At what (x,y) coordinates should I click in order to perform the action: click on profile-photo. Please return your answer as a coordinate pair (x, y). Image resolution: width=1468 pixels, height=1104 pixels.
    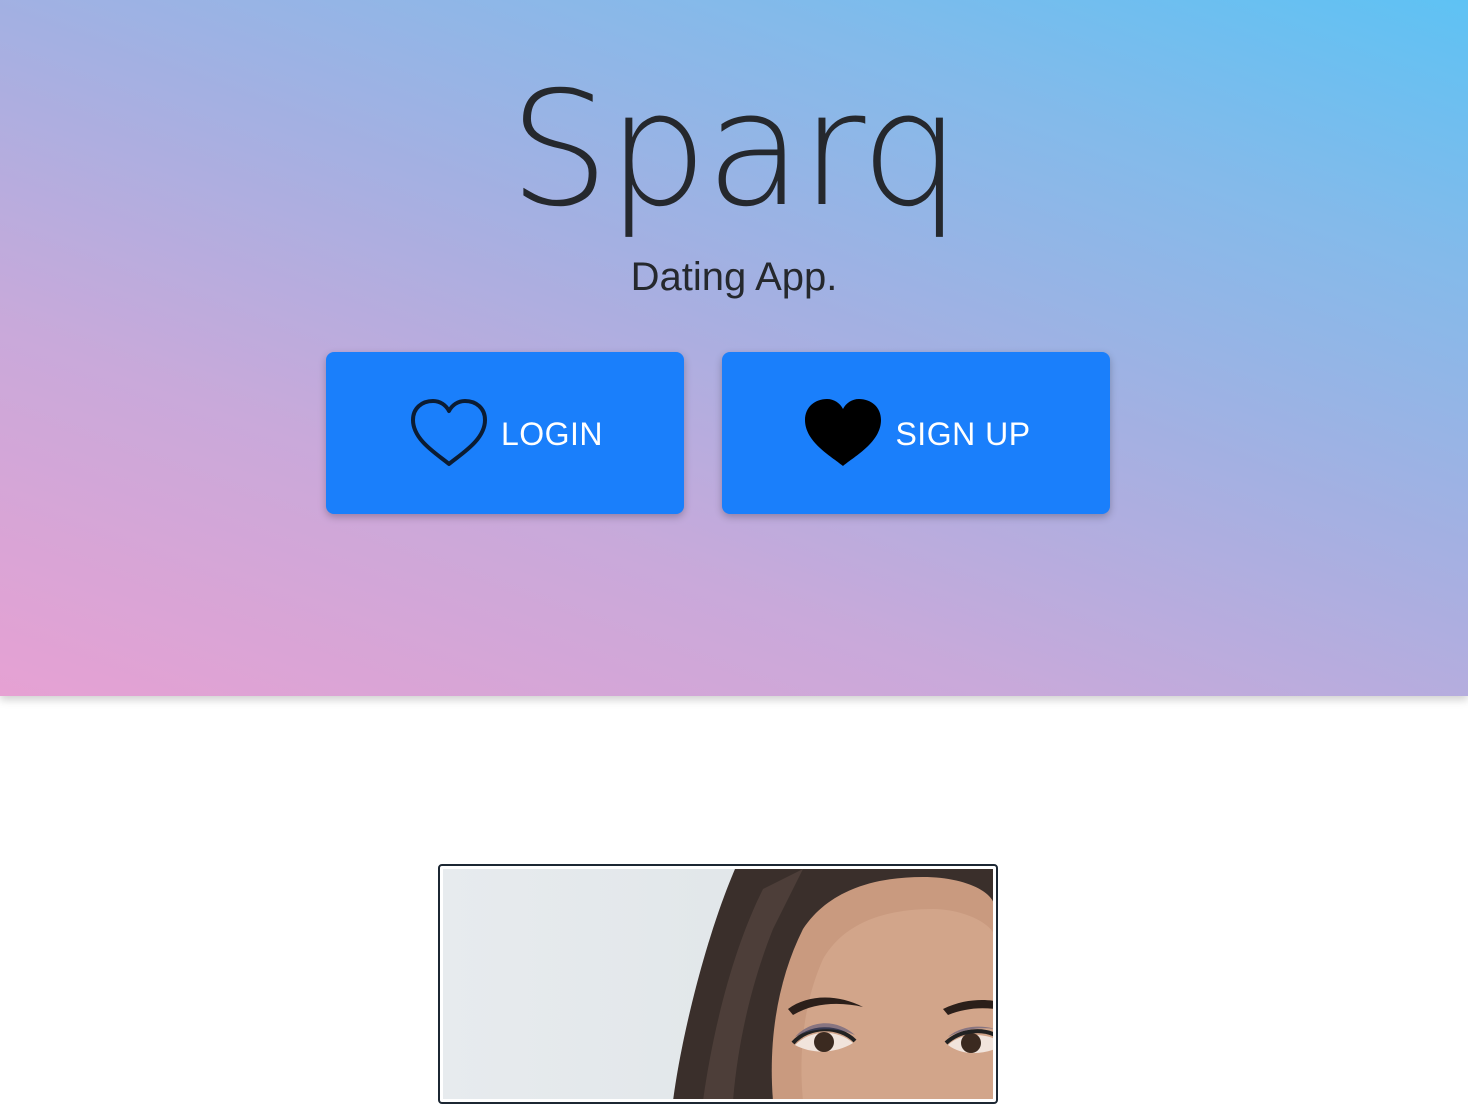
    Looking at the image, I should click on (718, 984).